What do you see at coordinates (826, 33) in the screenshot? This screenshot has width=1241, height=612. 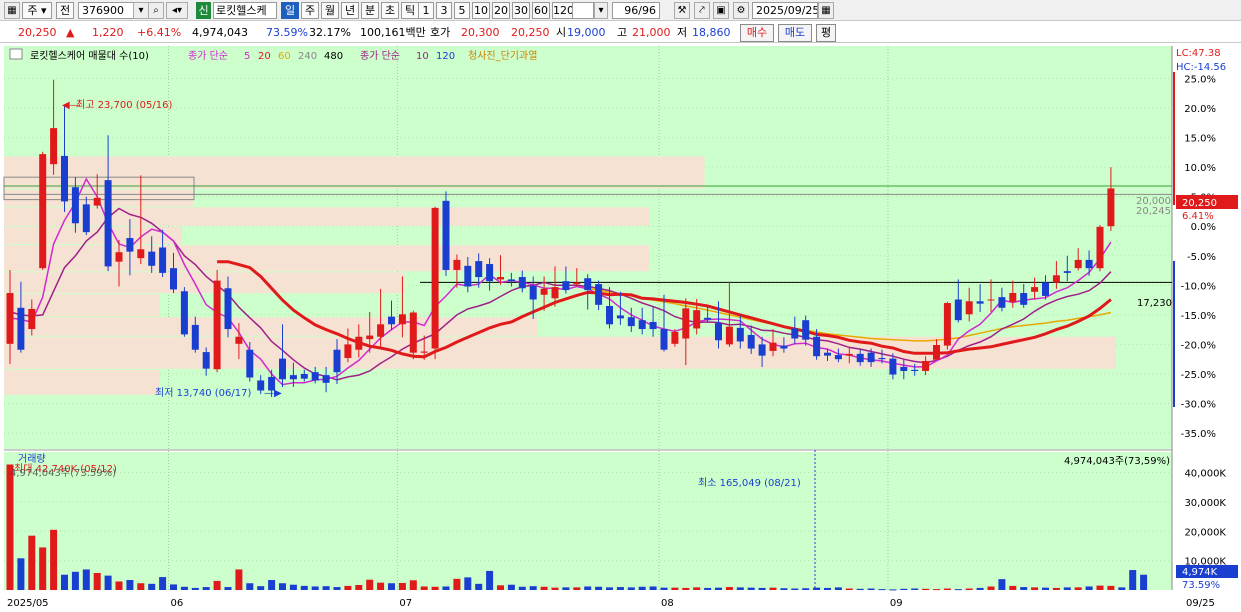 I see `average-button: 평` at bounding box center [826, 33].